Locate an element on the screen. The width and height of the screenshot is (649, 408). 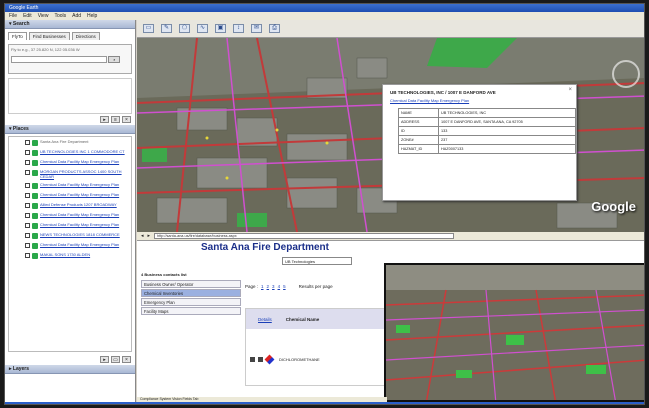
path-icon: ∿ is located at coordinates (202, 28).